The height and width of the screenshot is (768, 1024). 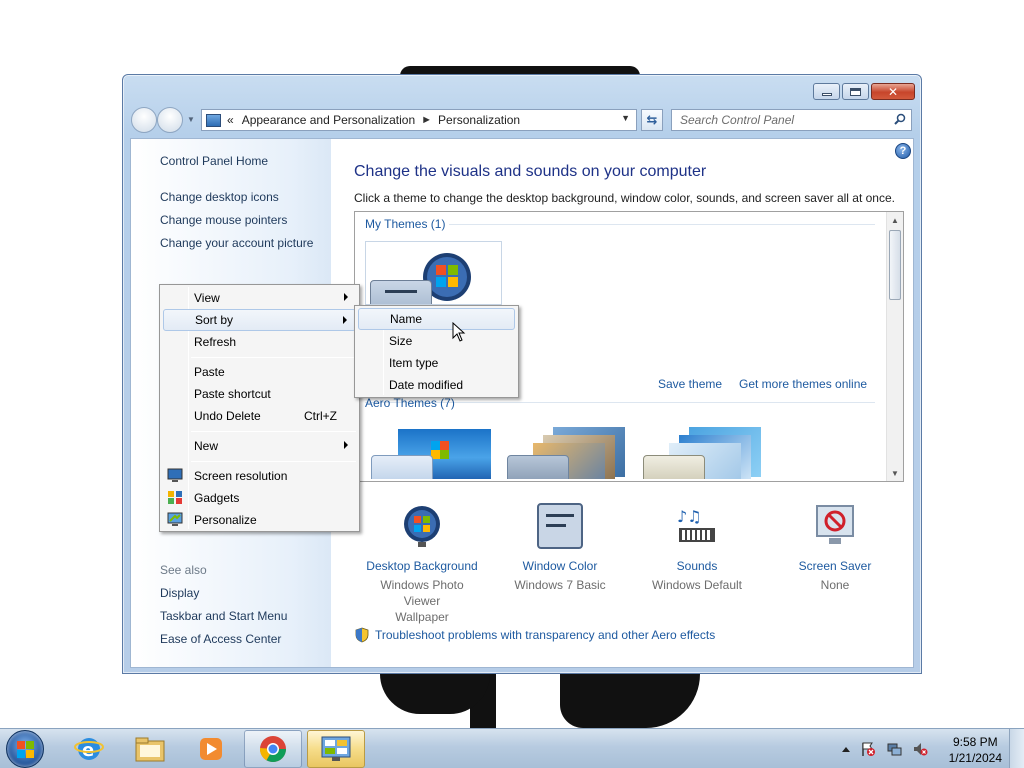 What do you see at coordinates (223, 220) in the screenshot?
I see `change-mouse-pointers-link: Change mouse pointers` at bounding box center [223, 220].